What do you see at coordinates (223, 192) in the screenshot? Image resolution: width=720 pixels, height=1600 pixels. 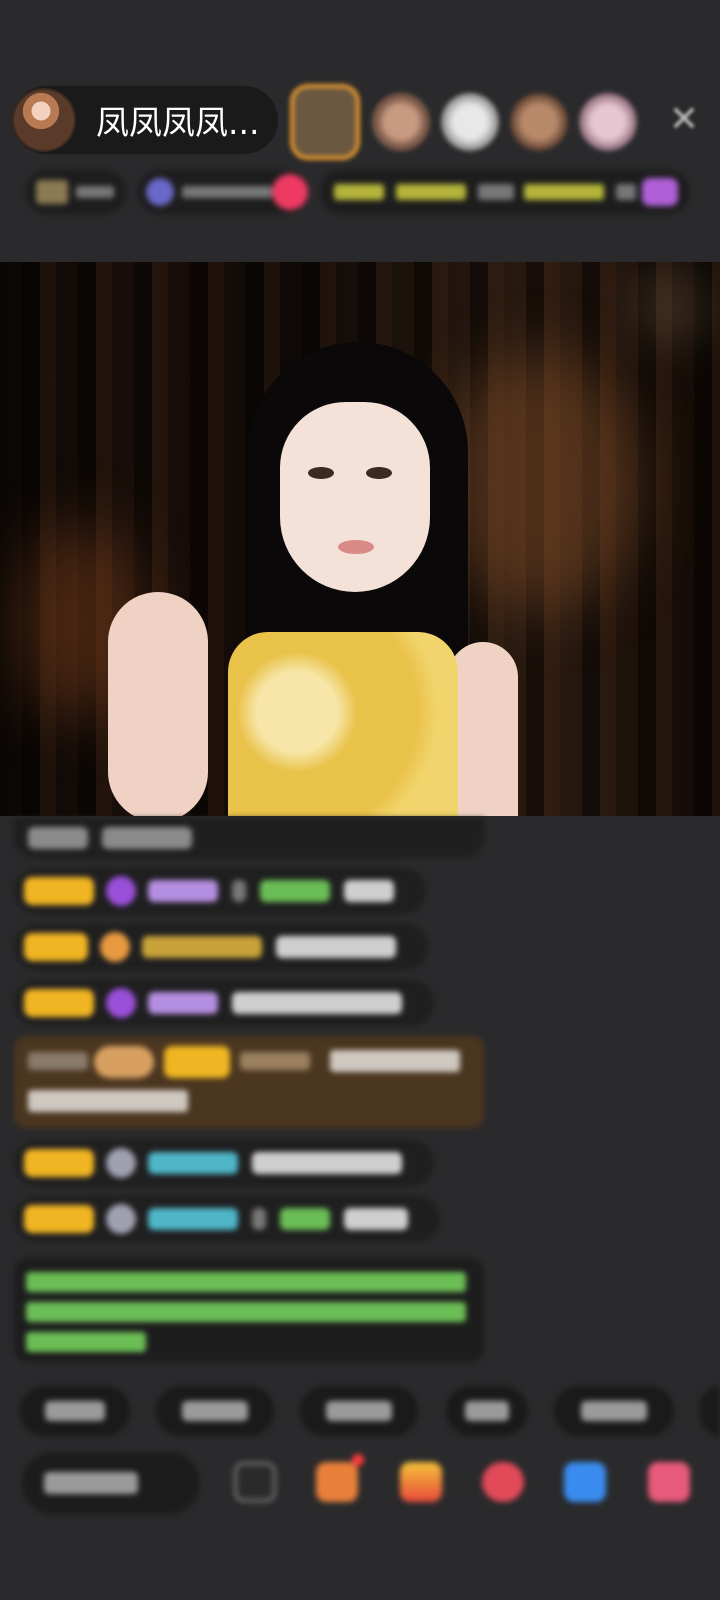 I see `popularity-chip` at bounding box center [223, 192].